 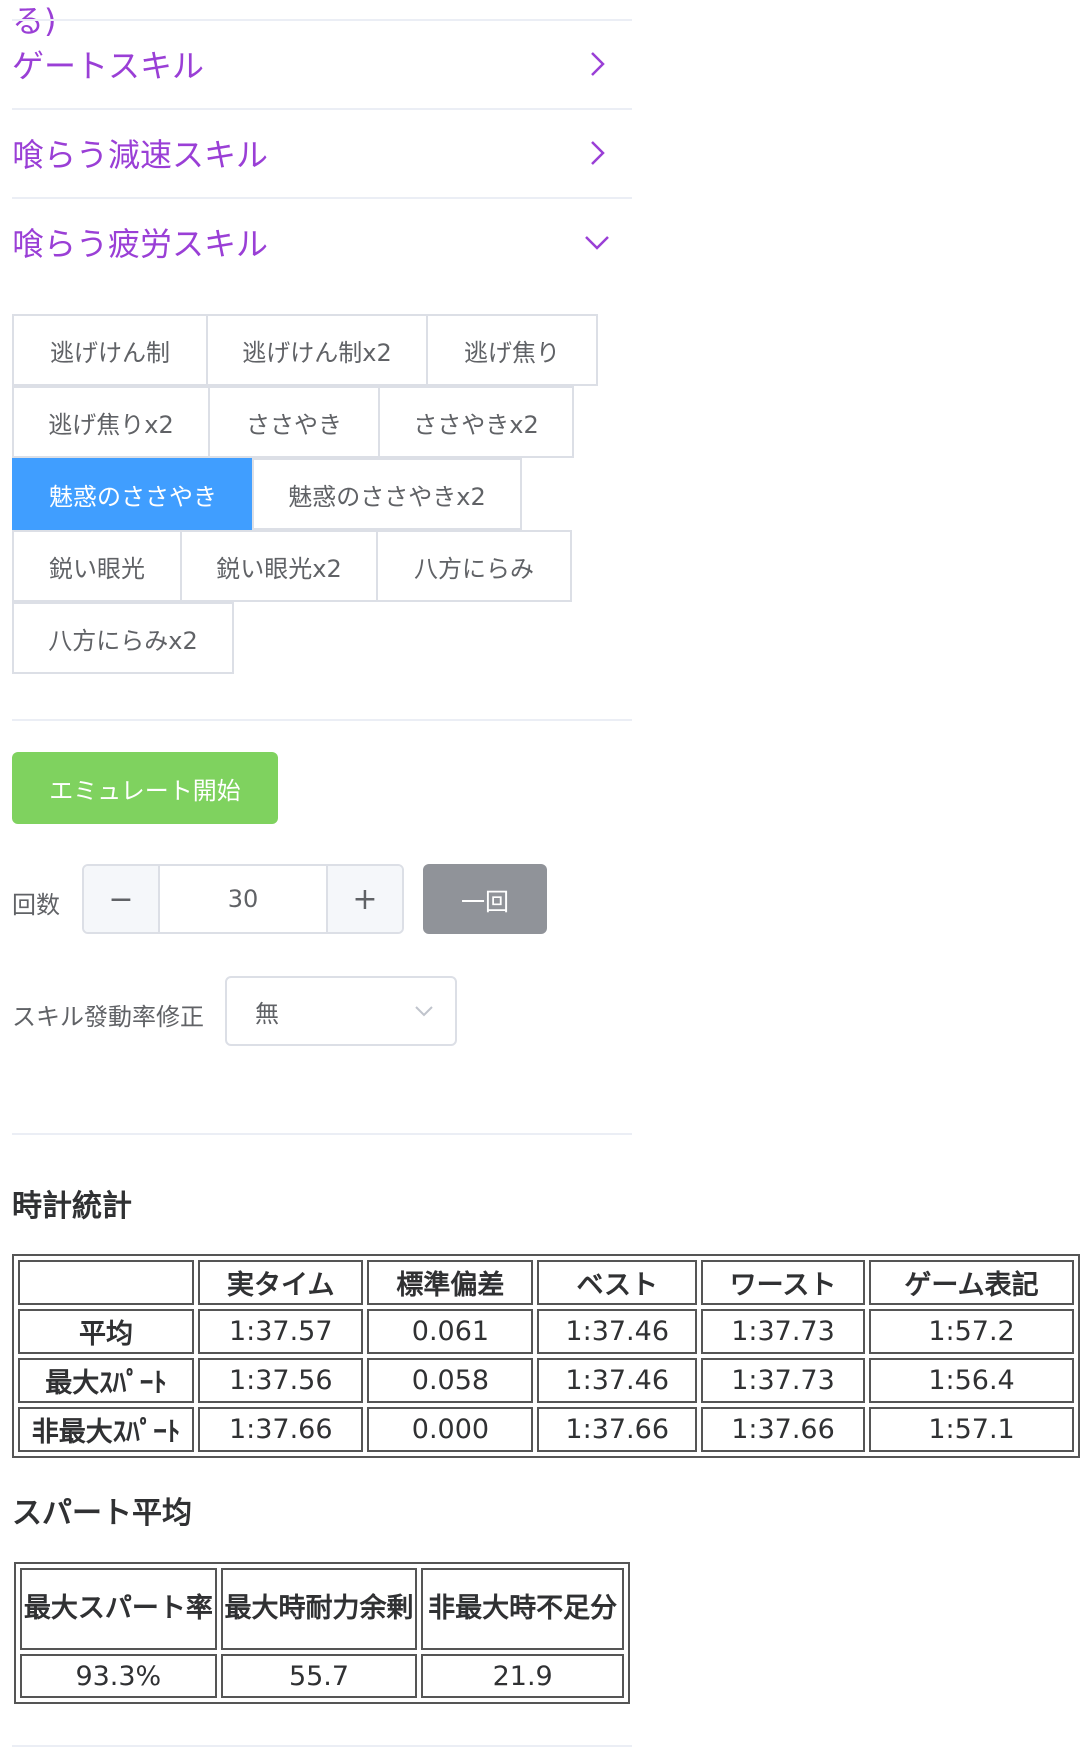 What do you see at coordinates (387, 494) in the screenshot?
I see `skill-chip: 魅惑のささやきx2` at bounding box center [387, 494].